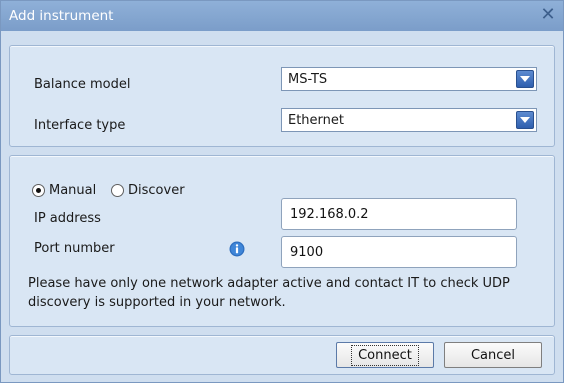 This screenshot has width=564, height=390. What do you see at coordinates (237, 249) in the screenshot?
I see `info-icon` at bounding box center [237, 249].